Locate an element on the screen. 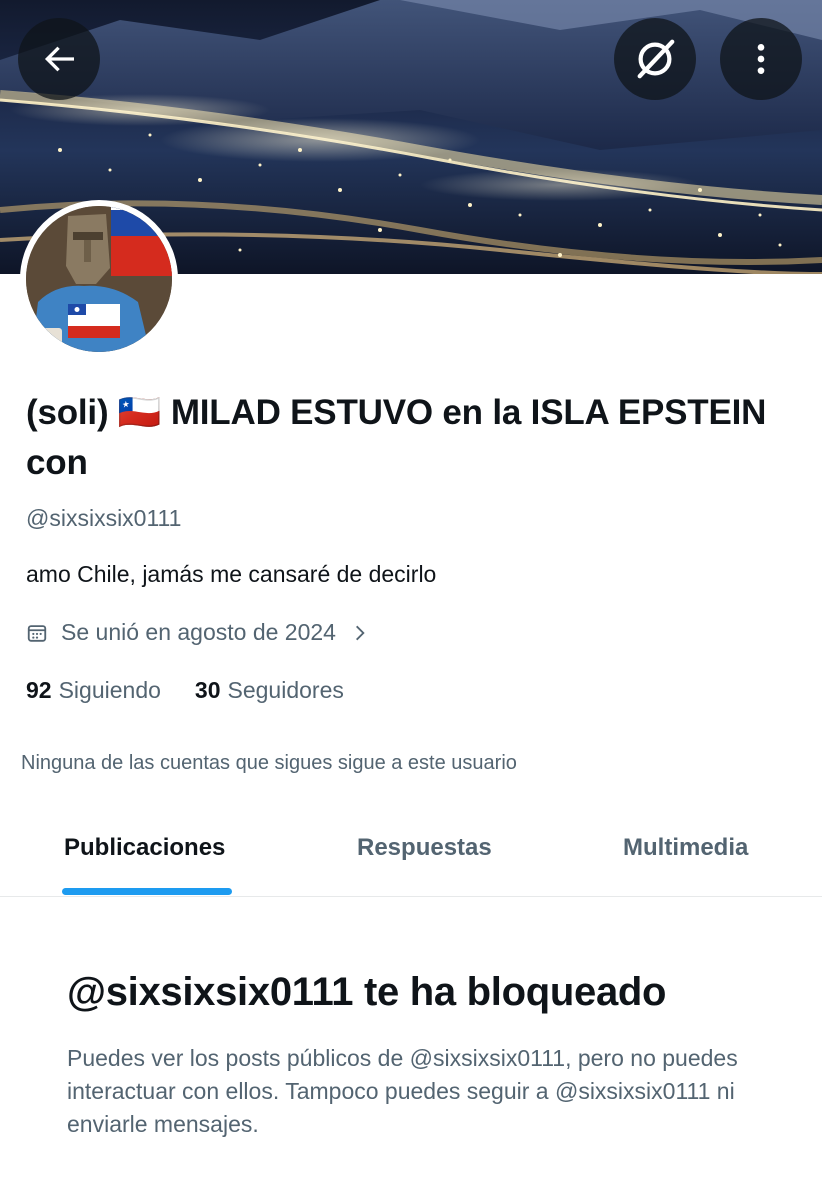 This screenshot has width=822, height=1200. following-link: 92 Siguiendo is located at coordinates (93, 690).